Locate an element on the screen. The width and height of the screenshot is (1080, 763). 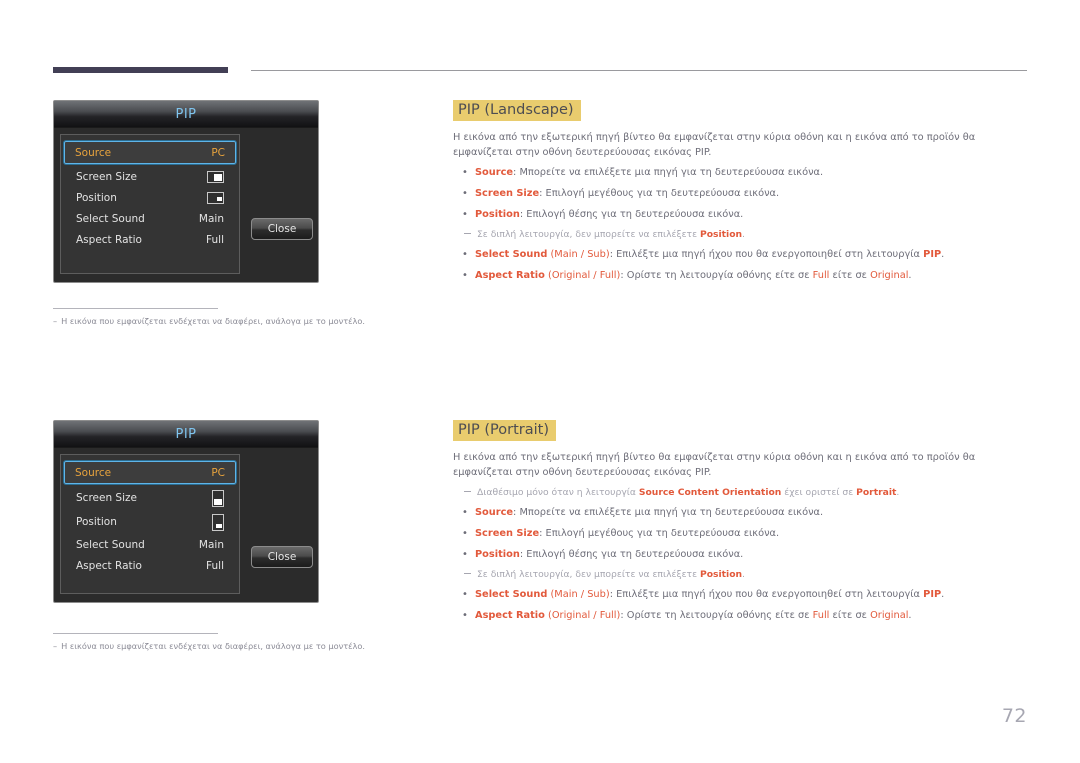
page-number: 72 is located at coordinates (1014, 716).